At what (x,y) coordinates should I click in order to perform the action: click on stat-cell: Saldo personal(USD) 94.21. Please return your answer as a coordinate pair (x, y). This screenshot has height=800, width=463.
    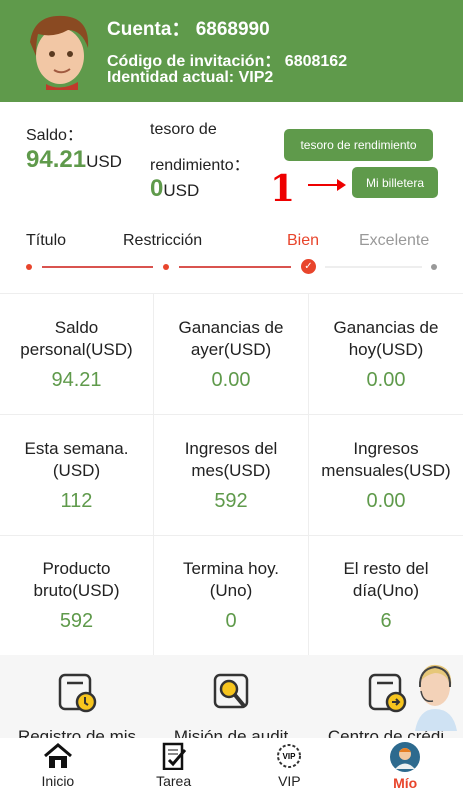
    Looking at the image, I should click on (77, 354).